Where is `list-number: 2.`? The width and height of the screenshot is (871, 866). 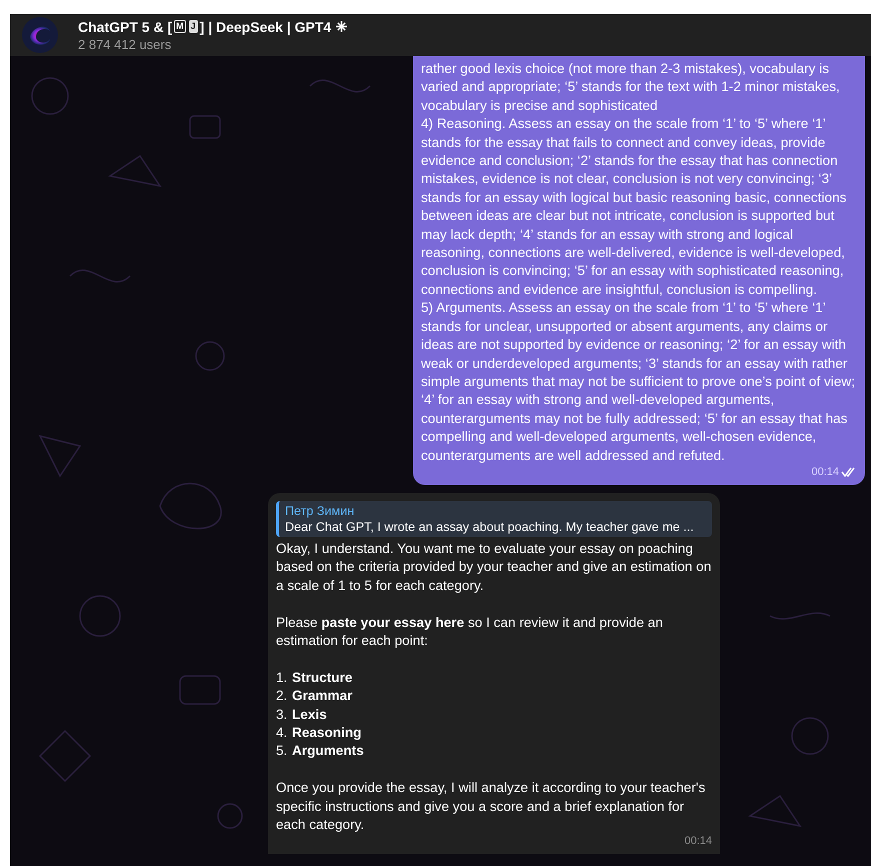 list-number: 2. is located at coordinates (281, 696).